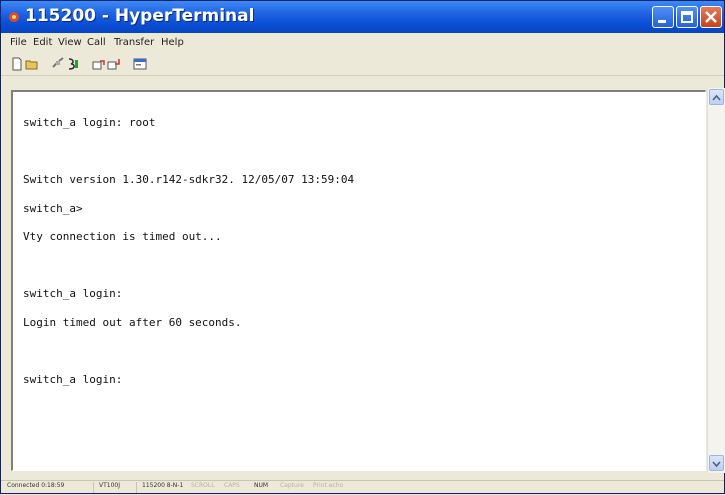 The width and height of the screenshot is (725, 495). Describe the element at coordinates (362, 17) in the screenshot. I see `title-bar: 115200 - HyperTerminal` at that location.